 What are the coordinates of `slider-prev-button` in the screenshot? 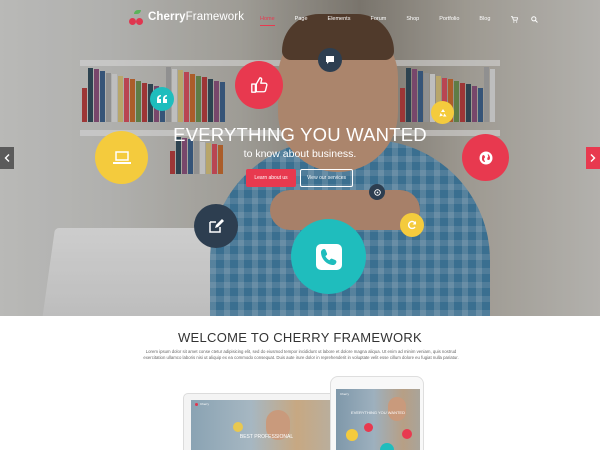 It's located at (7, 158).